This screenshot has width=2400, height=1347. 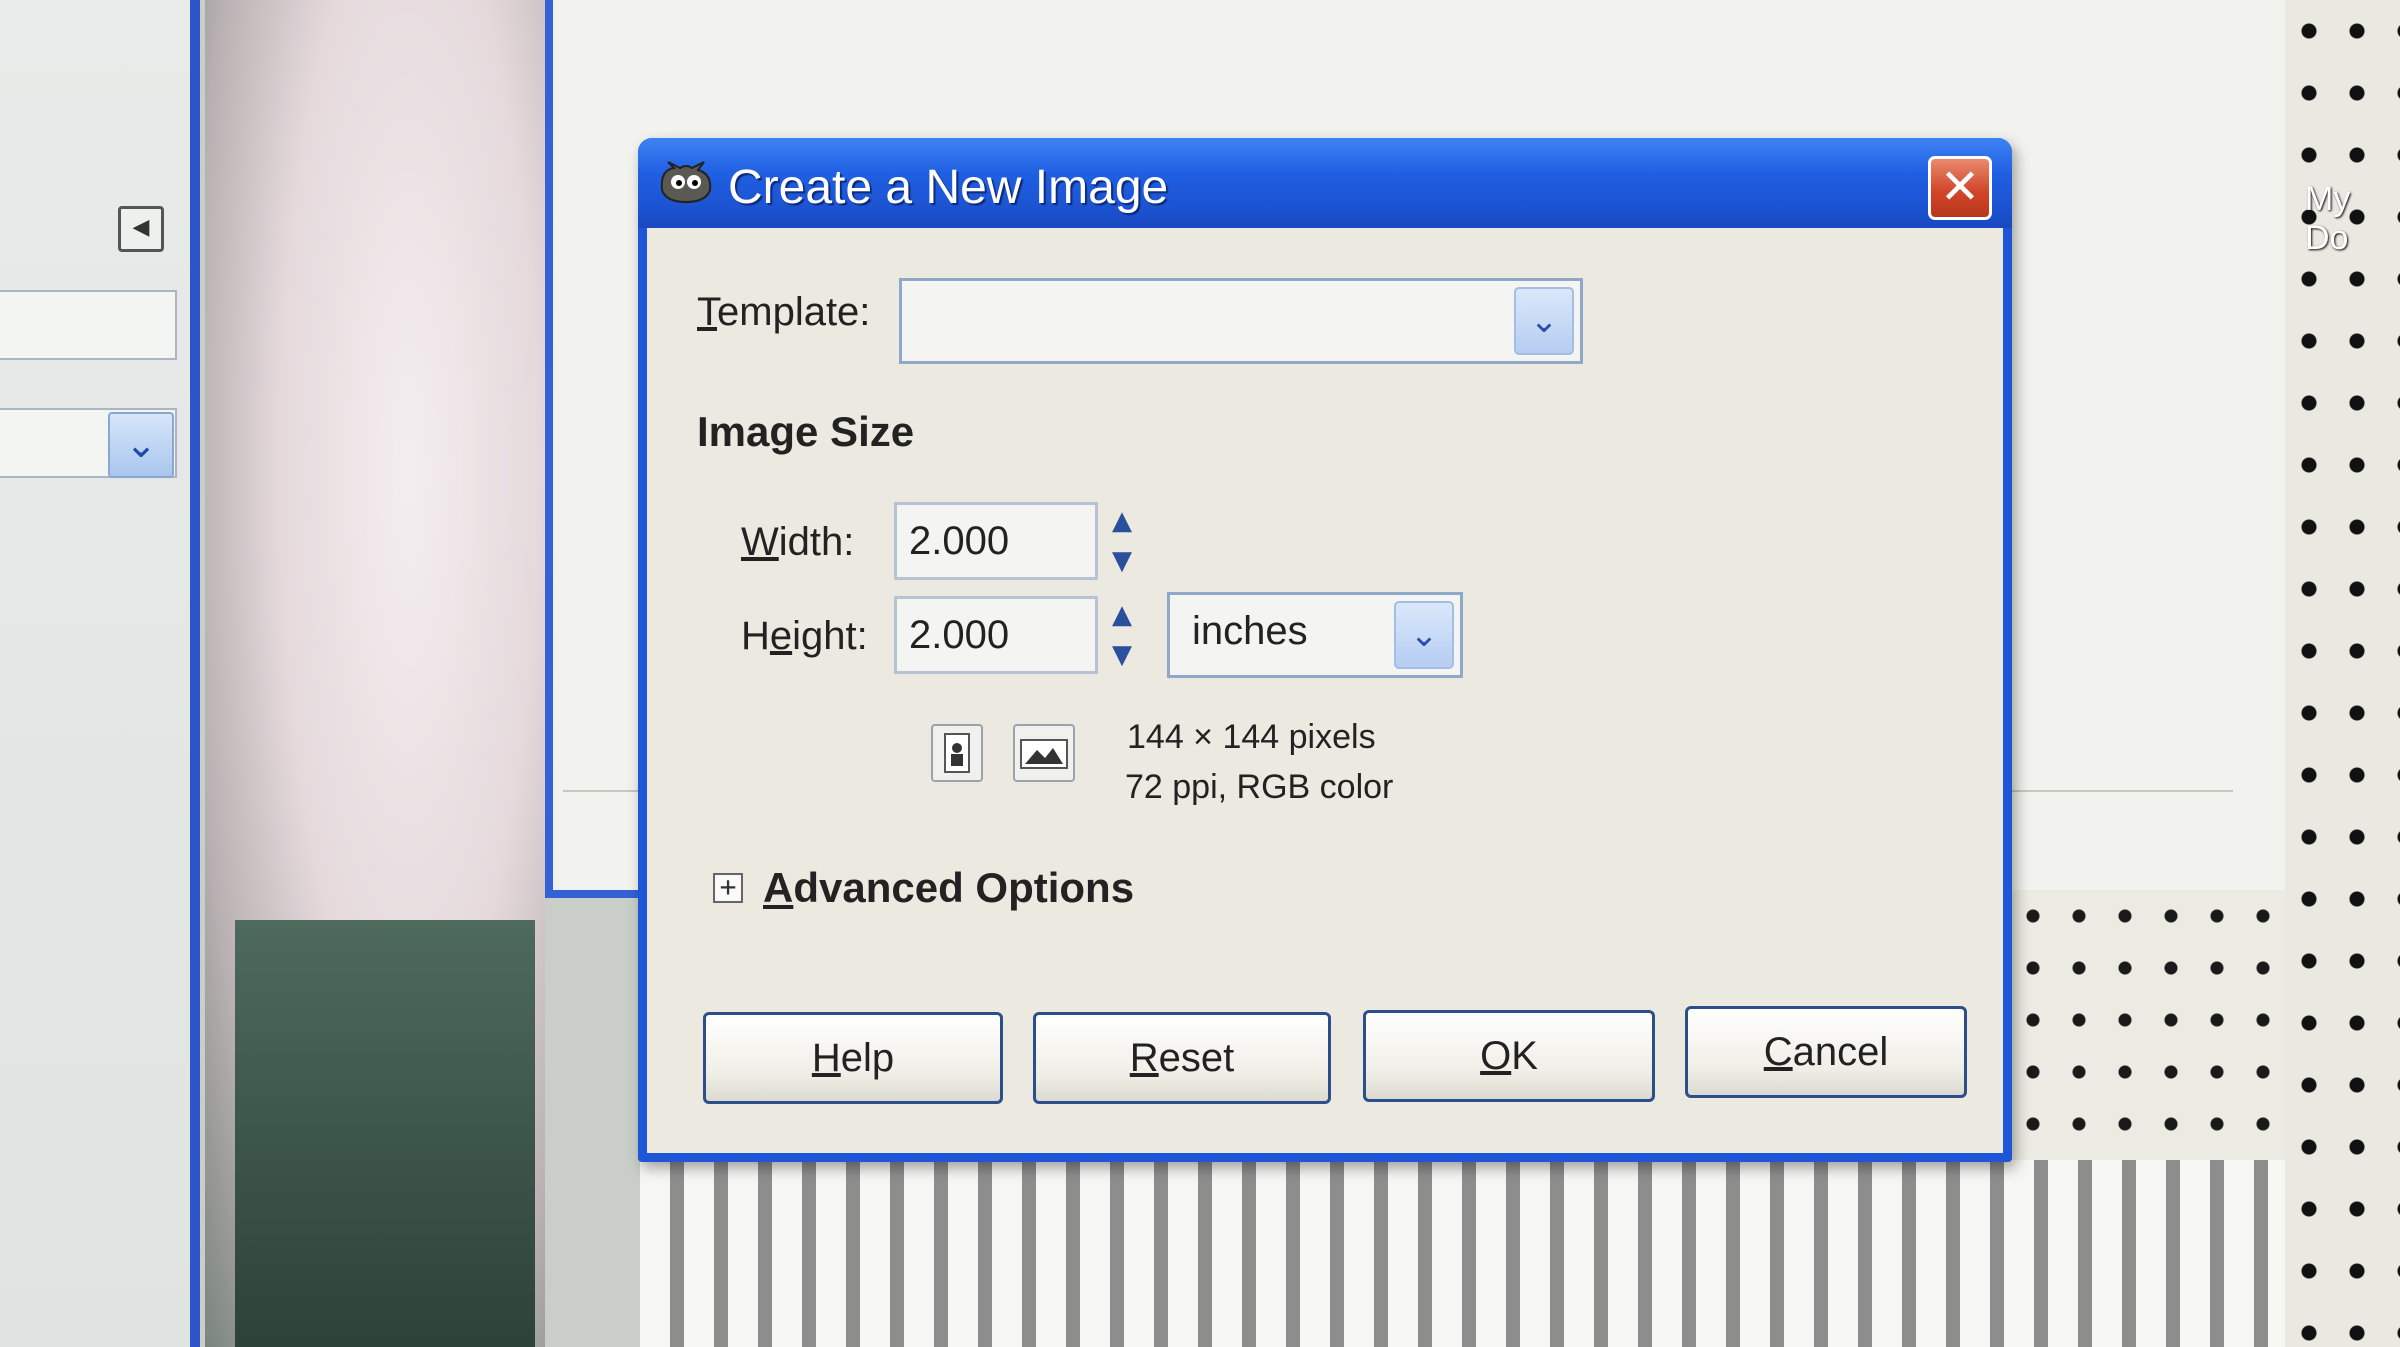 I want to click on dialog-title: Create a New Image, so click(x=948, y=187).